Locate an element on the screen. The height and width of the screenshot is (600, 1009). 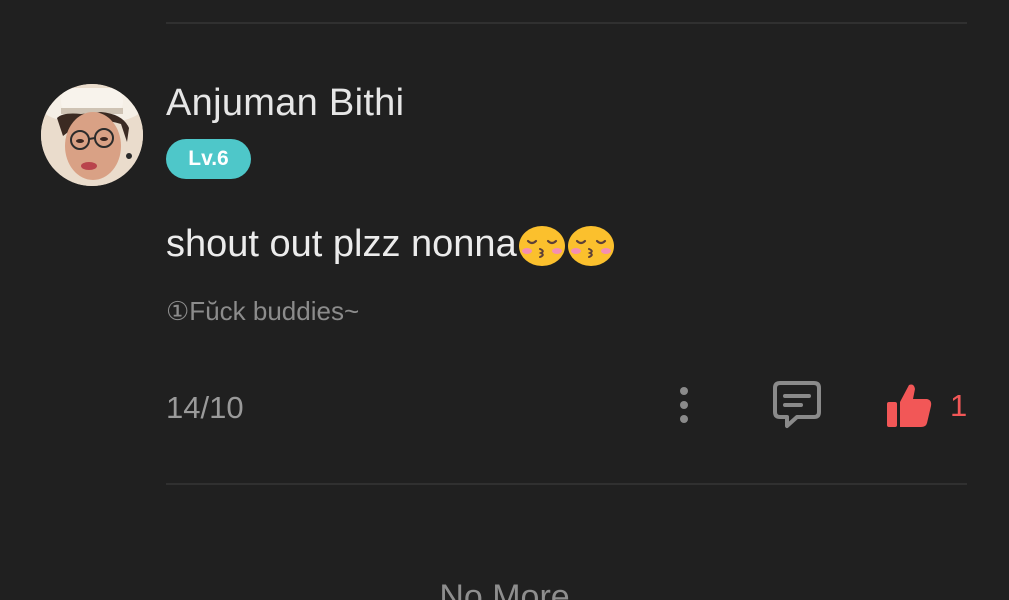
avatar is located at coordinates (92, 135).